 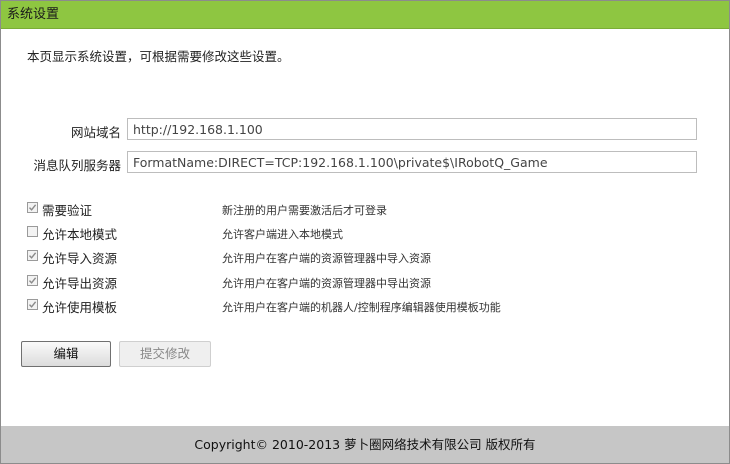 I want to click on option-use-templates: 允许使用模板 允许用户在客户端的机器人/控制程序编辑器使用模板功能, so click(x=373, y=306).